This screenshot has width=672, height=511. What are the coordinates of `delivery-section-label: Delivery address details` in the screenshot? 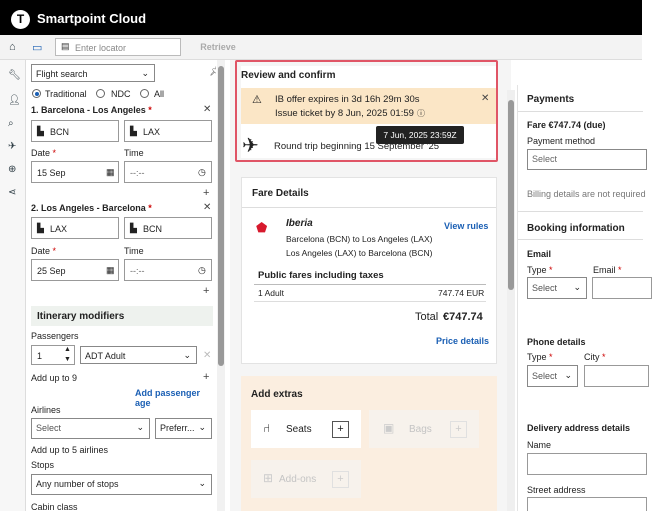 It's located at (579, 428).